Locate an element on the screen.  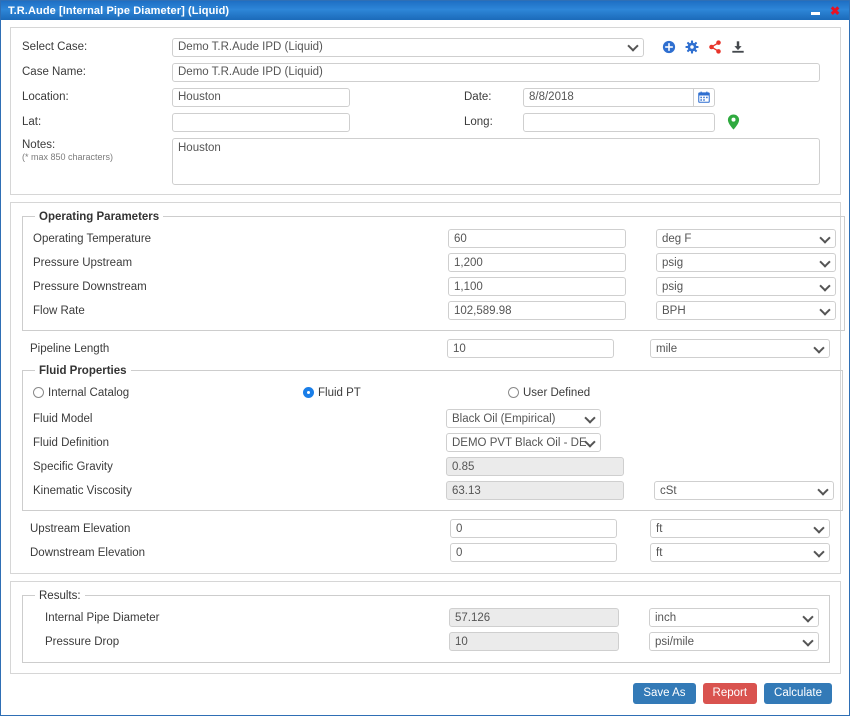
radio-user-defined-dot is located at coordinates (513, 392).